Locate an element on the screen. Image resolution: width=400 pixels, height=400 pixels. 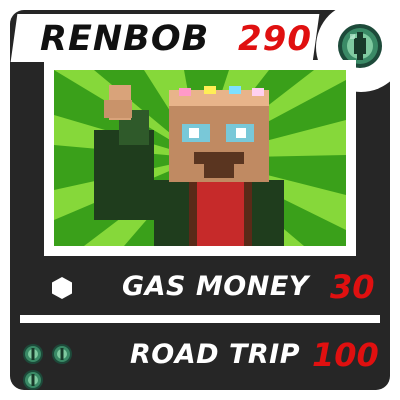
attack-damage: 100 is located at coordinates (345, 355).